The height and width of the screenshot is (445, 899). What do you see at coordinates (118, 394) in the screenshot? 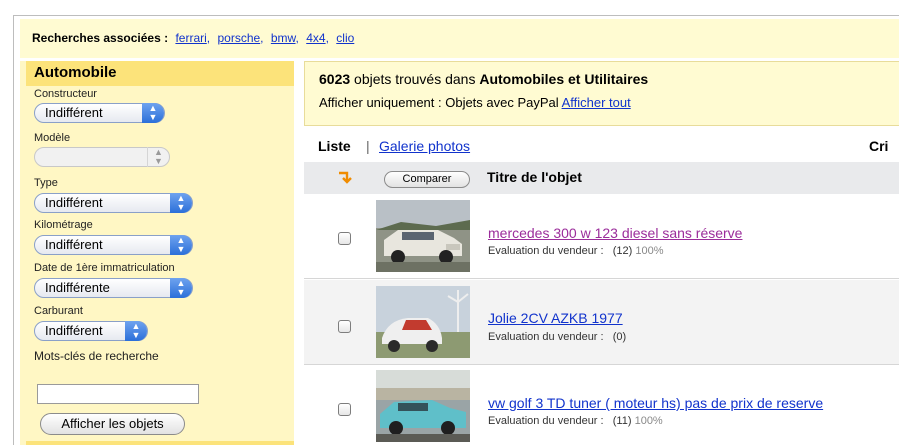
I see `keywords-input` at bounding box center [118, 394].